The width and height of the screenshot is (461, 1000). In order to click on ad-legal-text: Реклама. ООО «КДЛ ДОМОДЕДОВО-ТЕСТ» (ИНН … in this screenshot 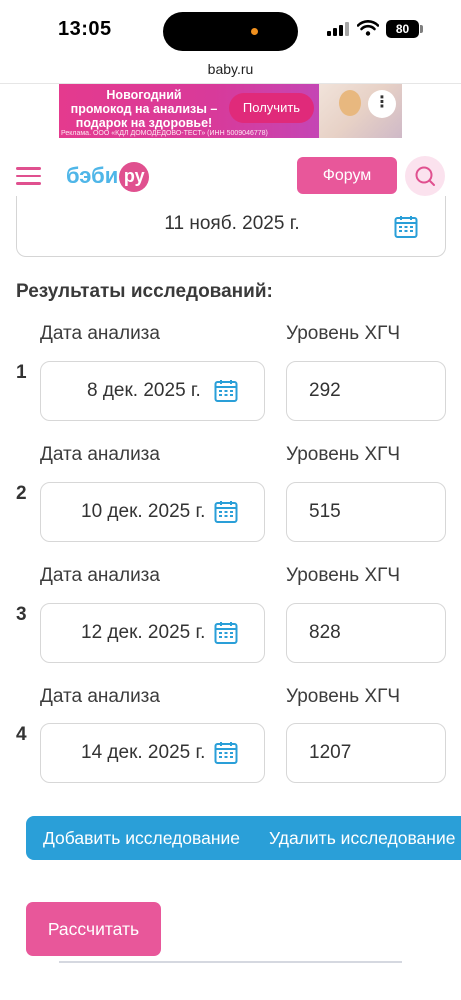, I will do `click(164, 133)`.